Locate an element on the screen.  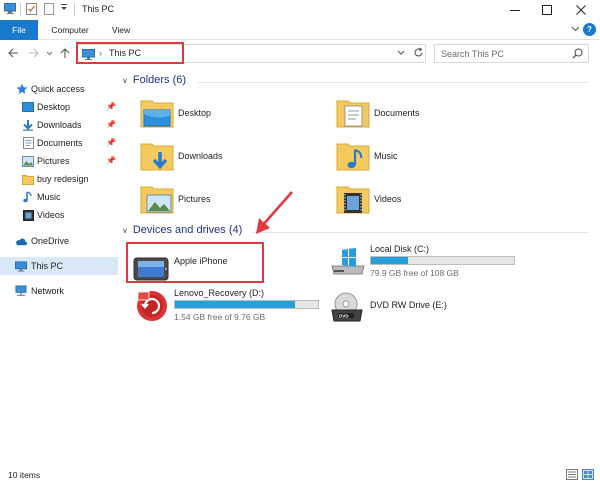
folder-music: Music is located at coordinates (426, 159).